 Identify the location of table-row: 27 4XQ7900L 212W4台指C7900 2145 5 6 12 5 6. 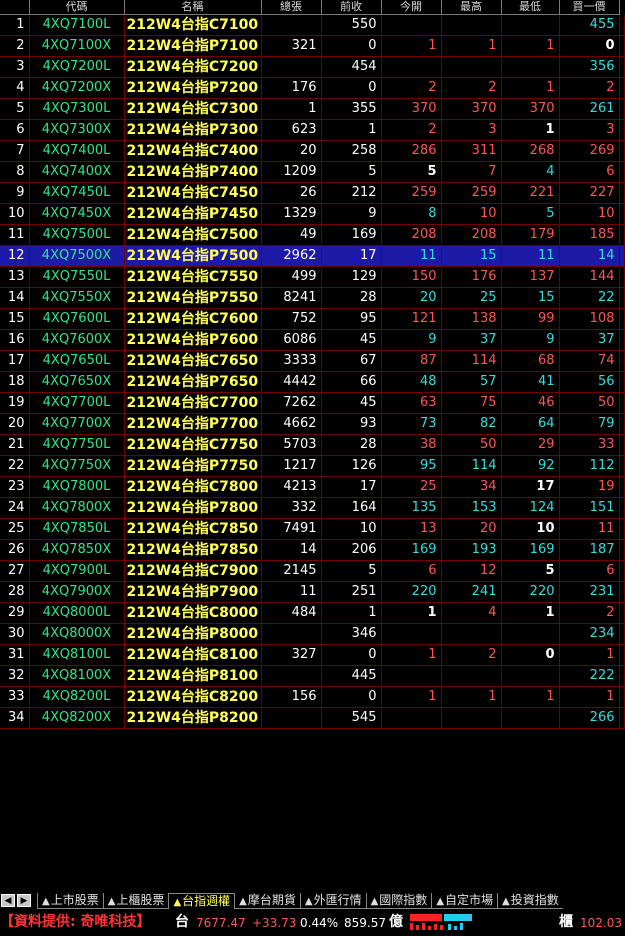
(312, 571).